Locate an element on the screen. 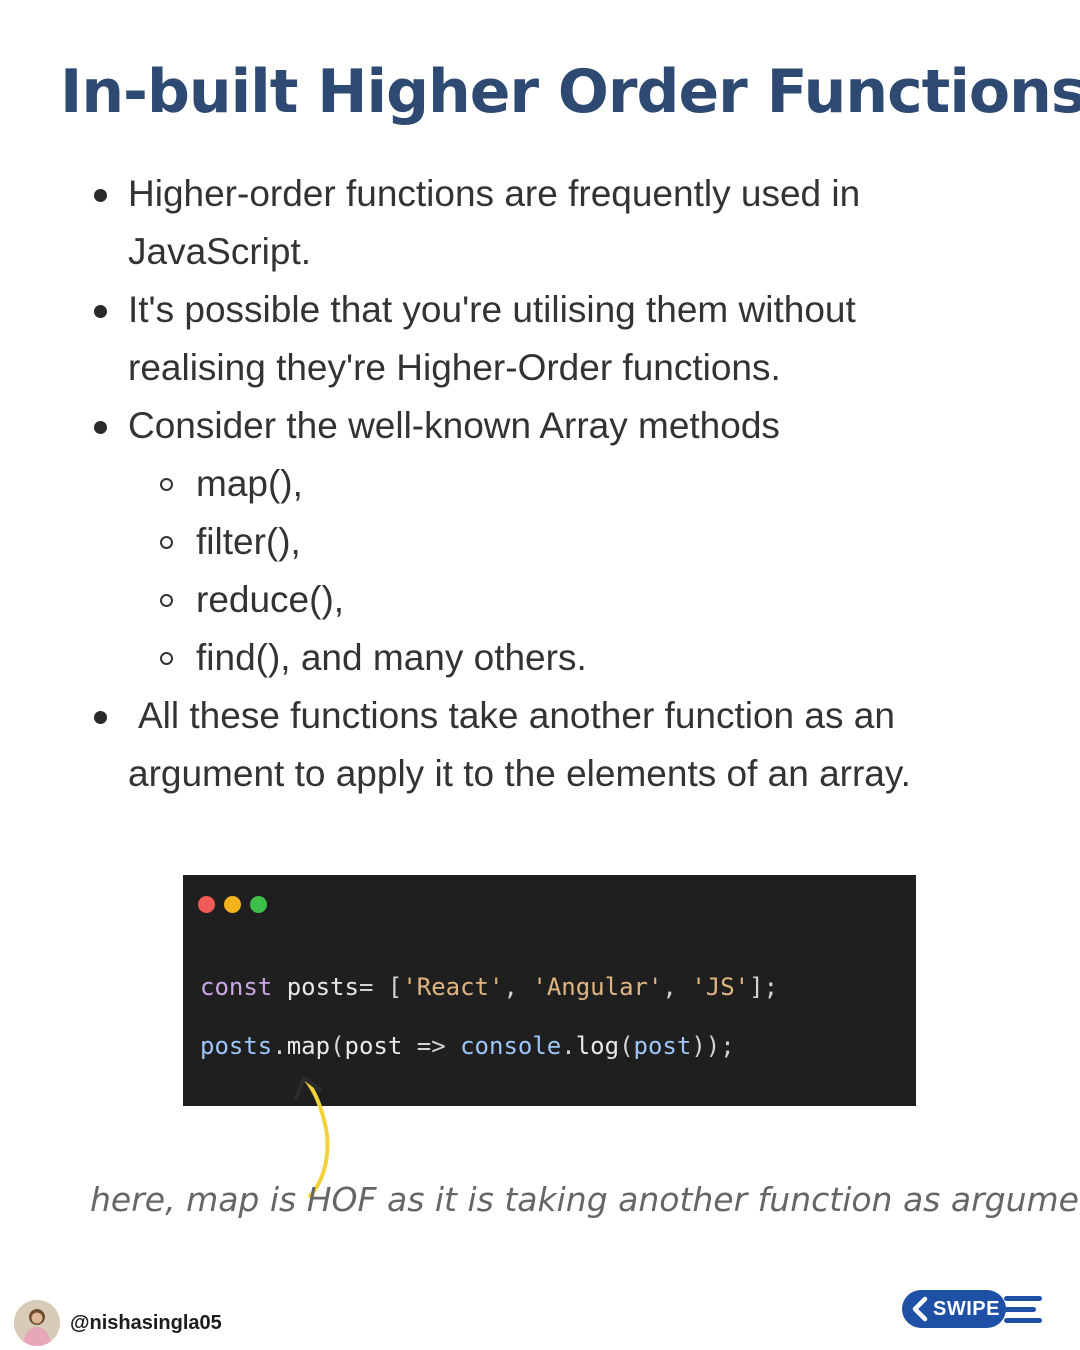  bullet-text-line: Consider the well-known Array methods is located at coordinates (454, 425).